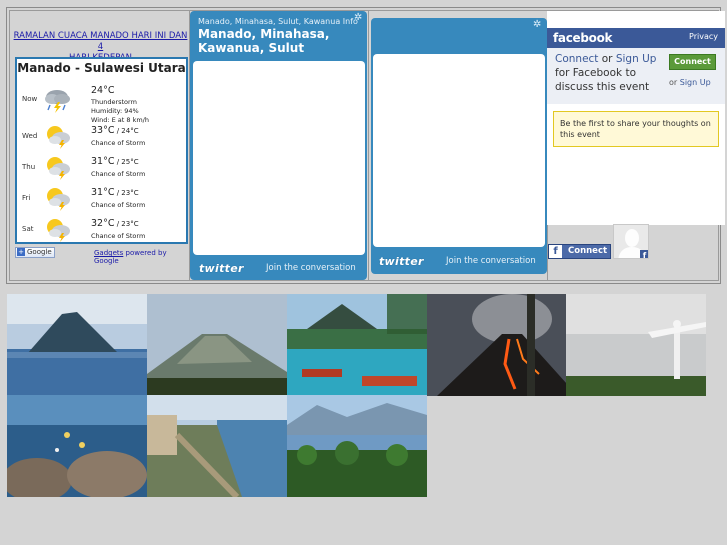  I want to click on weather-temp: 32°C / 23°C, so click(115, 223).